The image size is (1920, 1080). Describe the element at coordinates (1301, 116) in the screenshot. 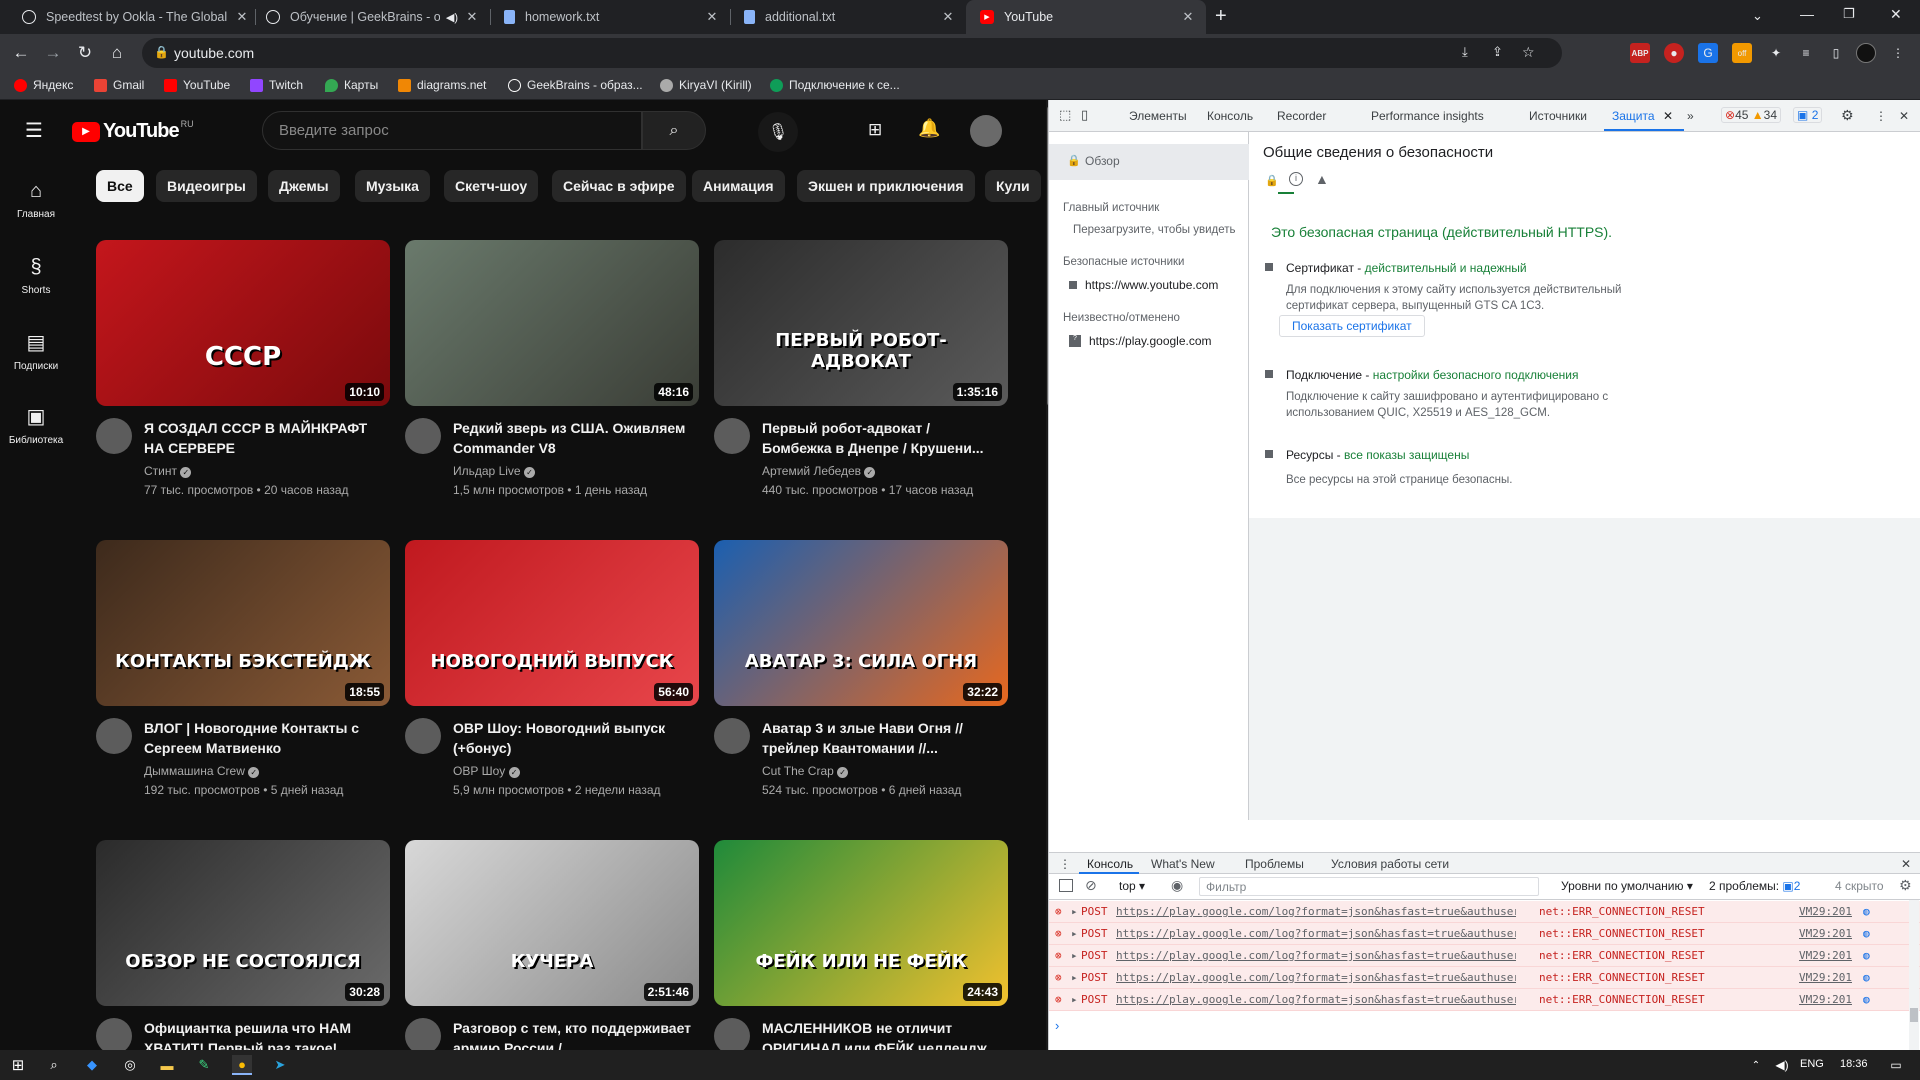

I see `tab-recorder: Recorder` at that location.